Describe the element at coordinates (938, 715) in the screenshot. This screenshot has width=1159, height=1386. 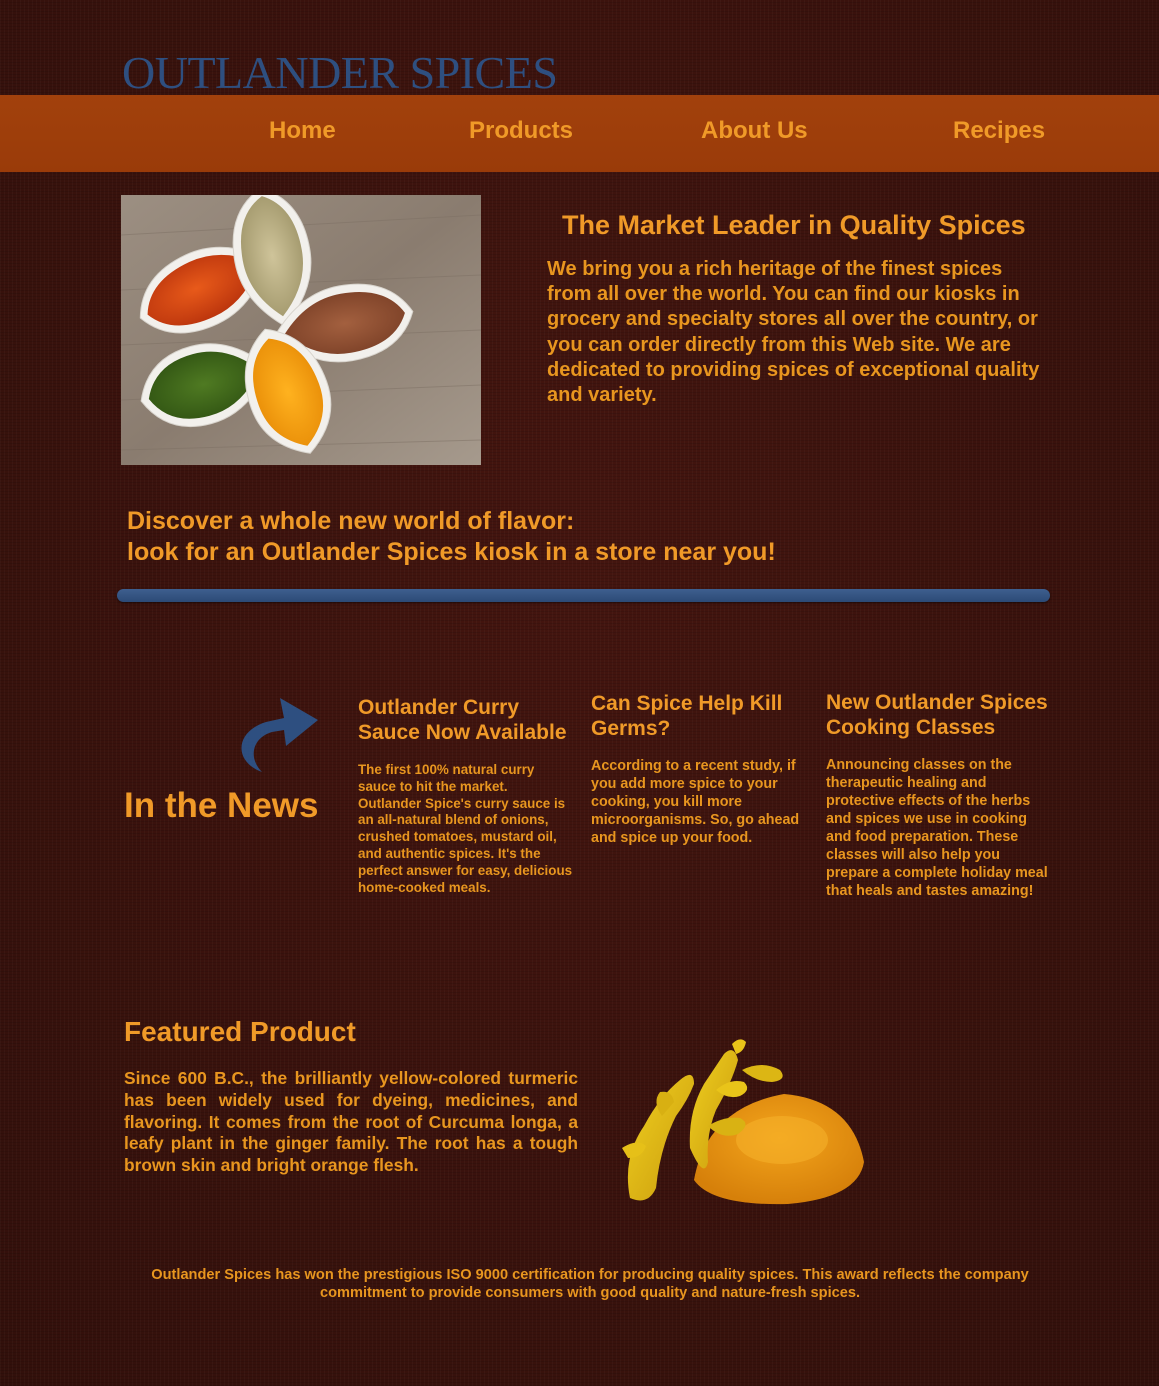
I see `news-article-title: New Outlander Spices Cooking Classes` at that location.